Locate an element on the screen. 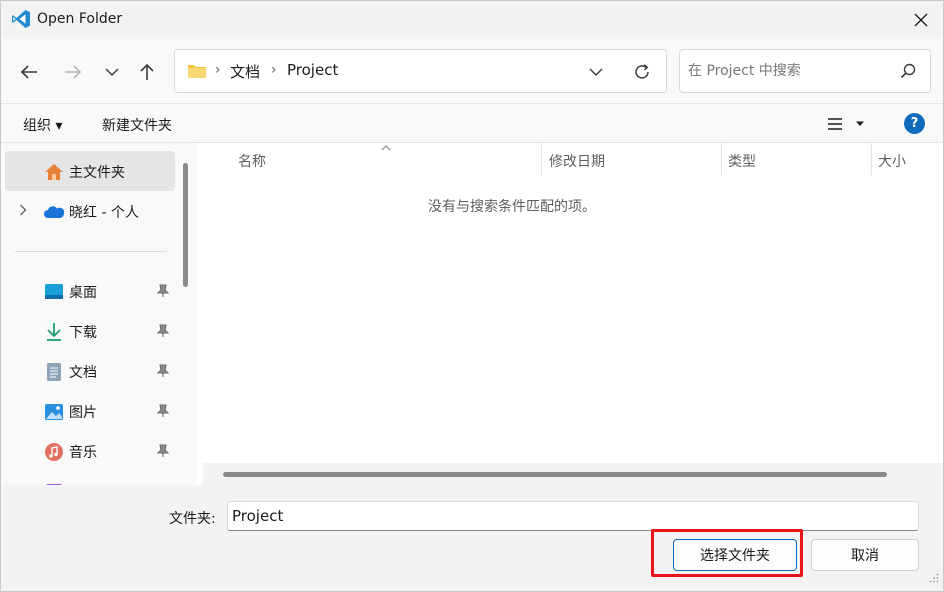  sidebar-item-label: 音乐 is located at coordinates (83, 453).